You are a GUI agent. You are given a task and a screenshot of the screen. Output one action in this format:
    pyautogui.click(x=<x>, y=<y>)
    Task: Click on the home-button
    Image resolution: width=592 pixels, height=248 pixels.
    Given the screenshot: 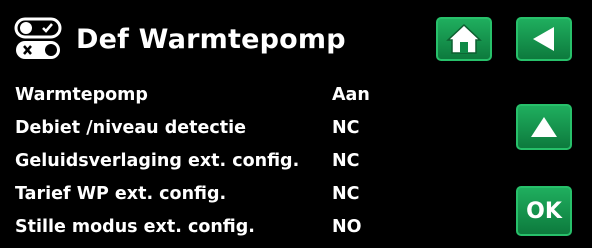 What is the action you would take?
    pyautogui.click(x=464, y=39)
    